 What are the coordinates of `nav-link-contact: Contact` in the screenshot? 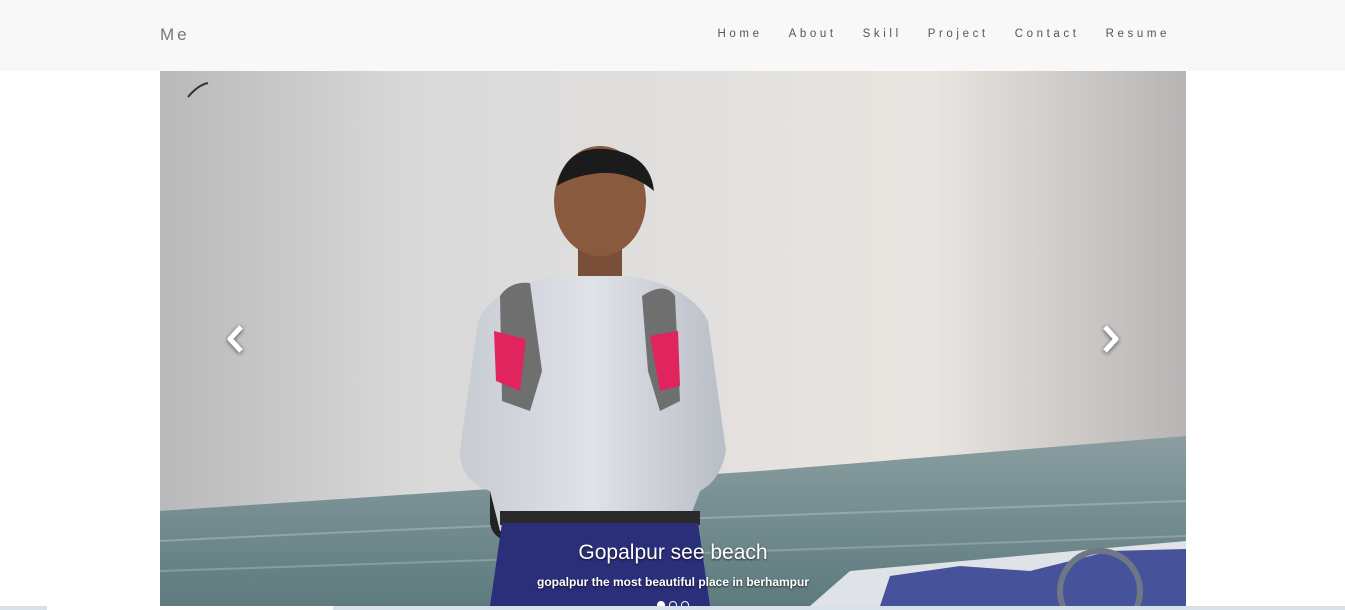 It's located at (1047, 34).